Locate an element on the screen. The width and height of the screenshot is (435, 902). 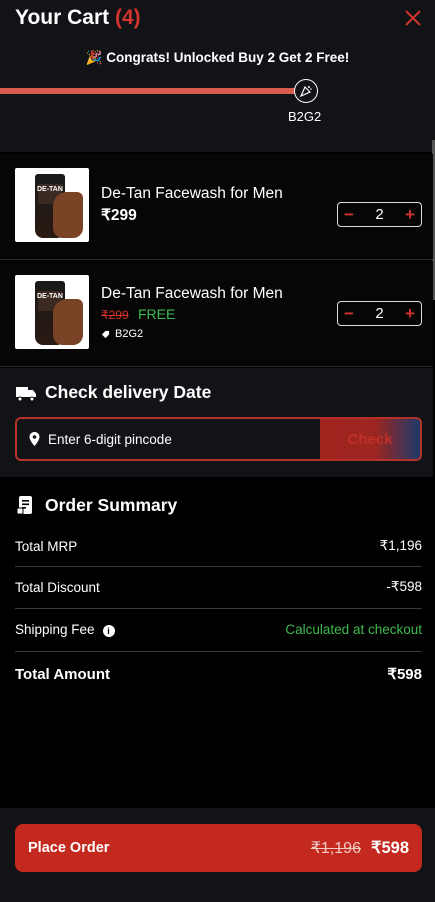
row-label: Total Amount is located at coordinates (62, 674).